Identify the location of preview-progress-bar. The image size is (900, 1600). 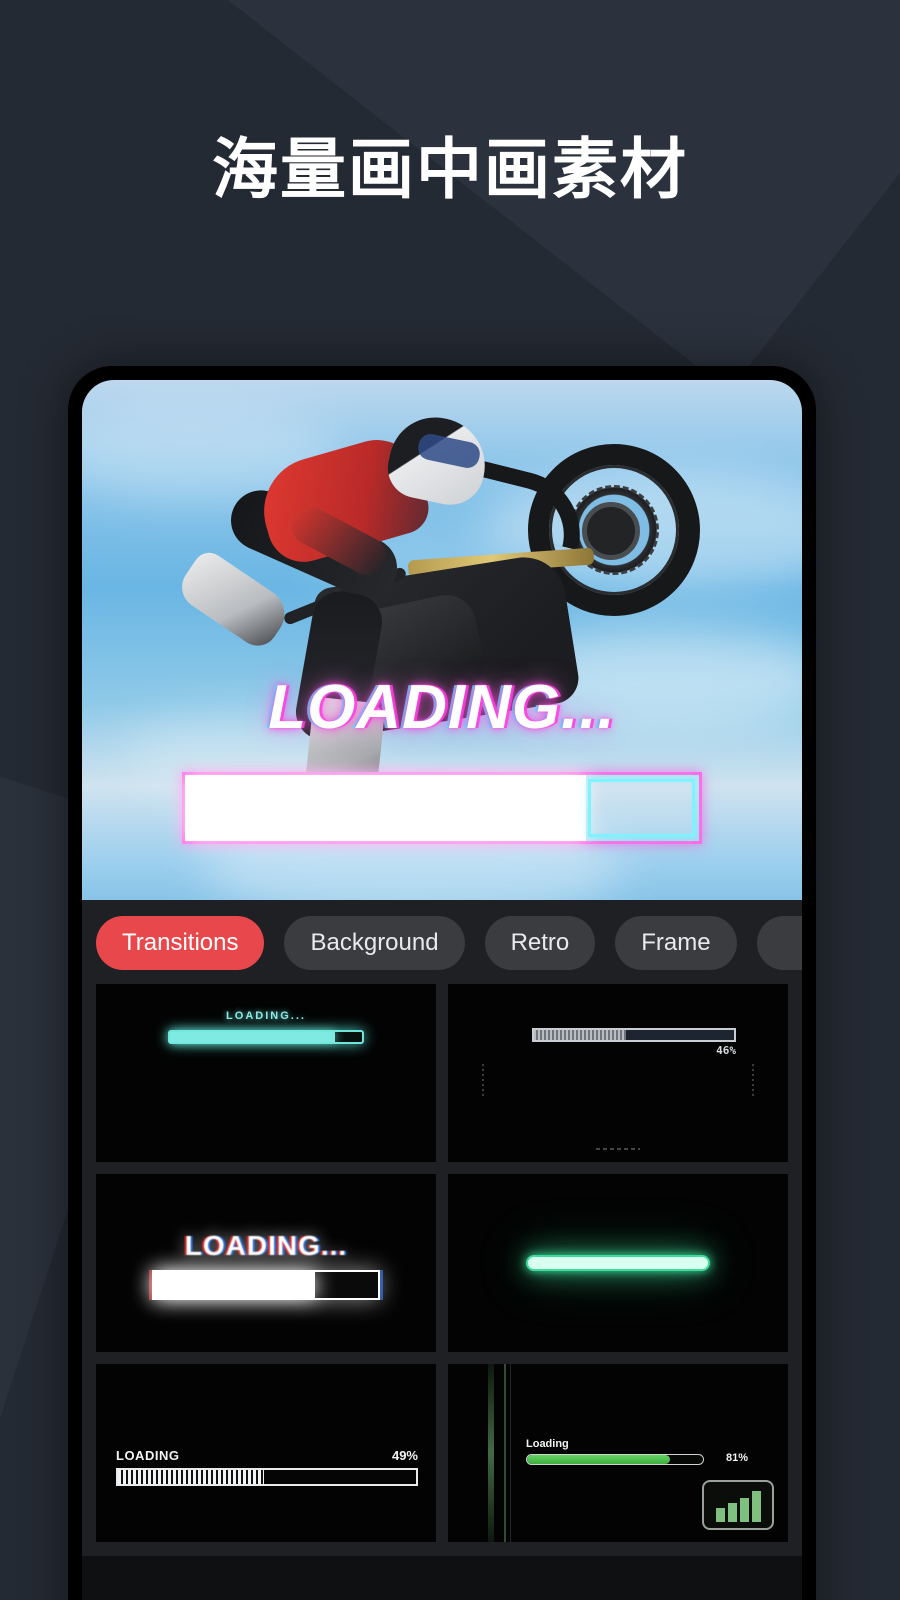
(442, 808).